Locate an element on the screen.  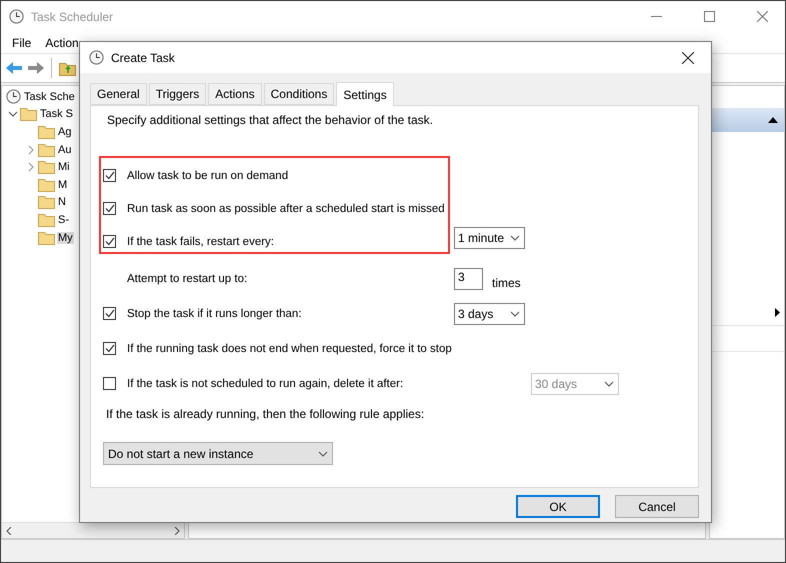
tab: General is located at coordinates (118, 94).